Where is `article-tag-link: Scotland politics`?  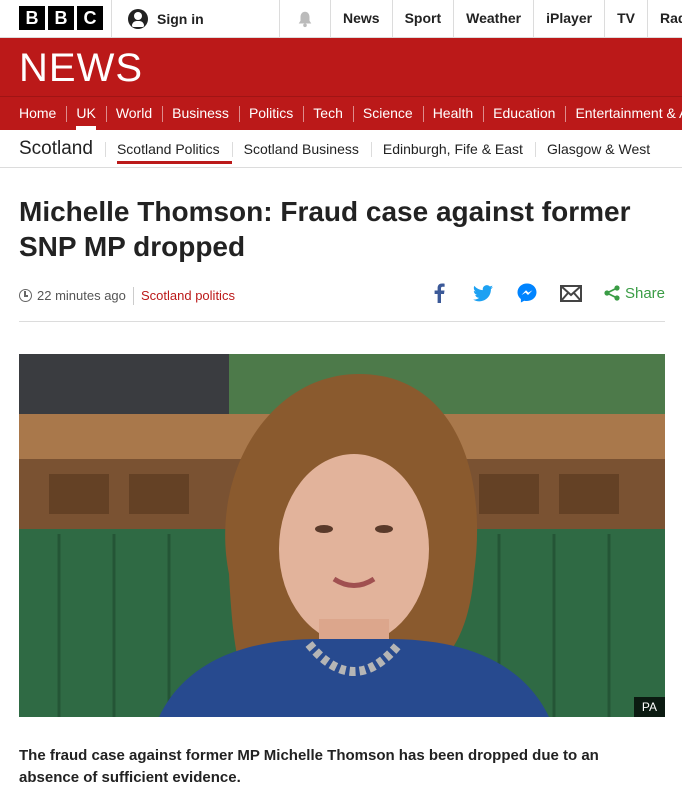 article-tag-link: Scotland politics is located at coordinates (188, 295).